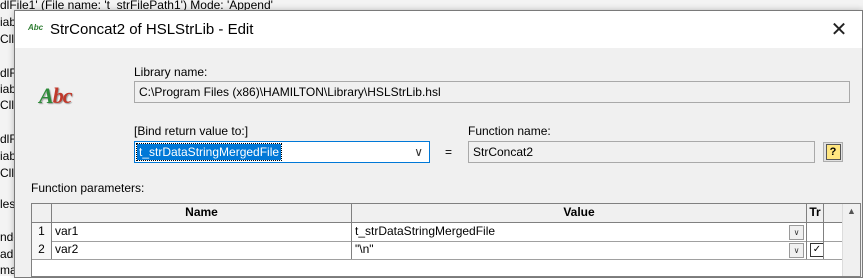 The height and width of the screenshot is (278, 863). What do you see at coordinates (55, 95) in the screenshot?
I see `abc-logo-icon: Abc` at bounding box center [55, 95].